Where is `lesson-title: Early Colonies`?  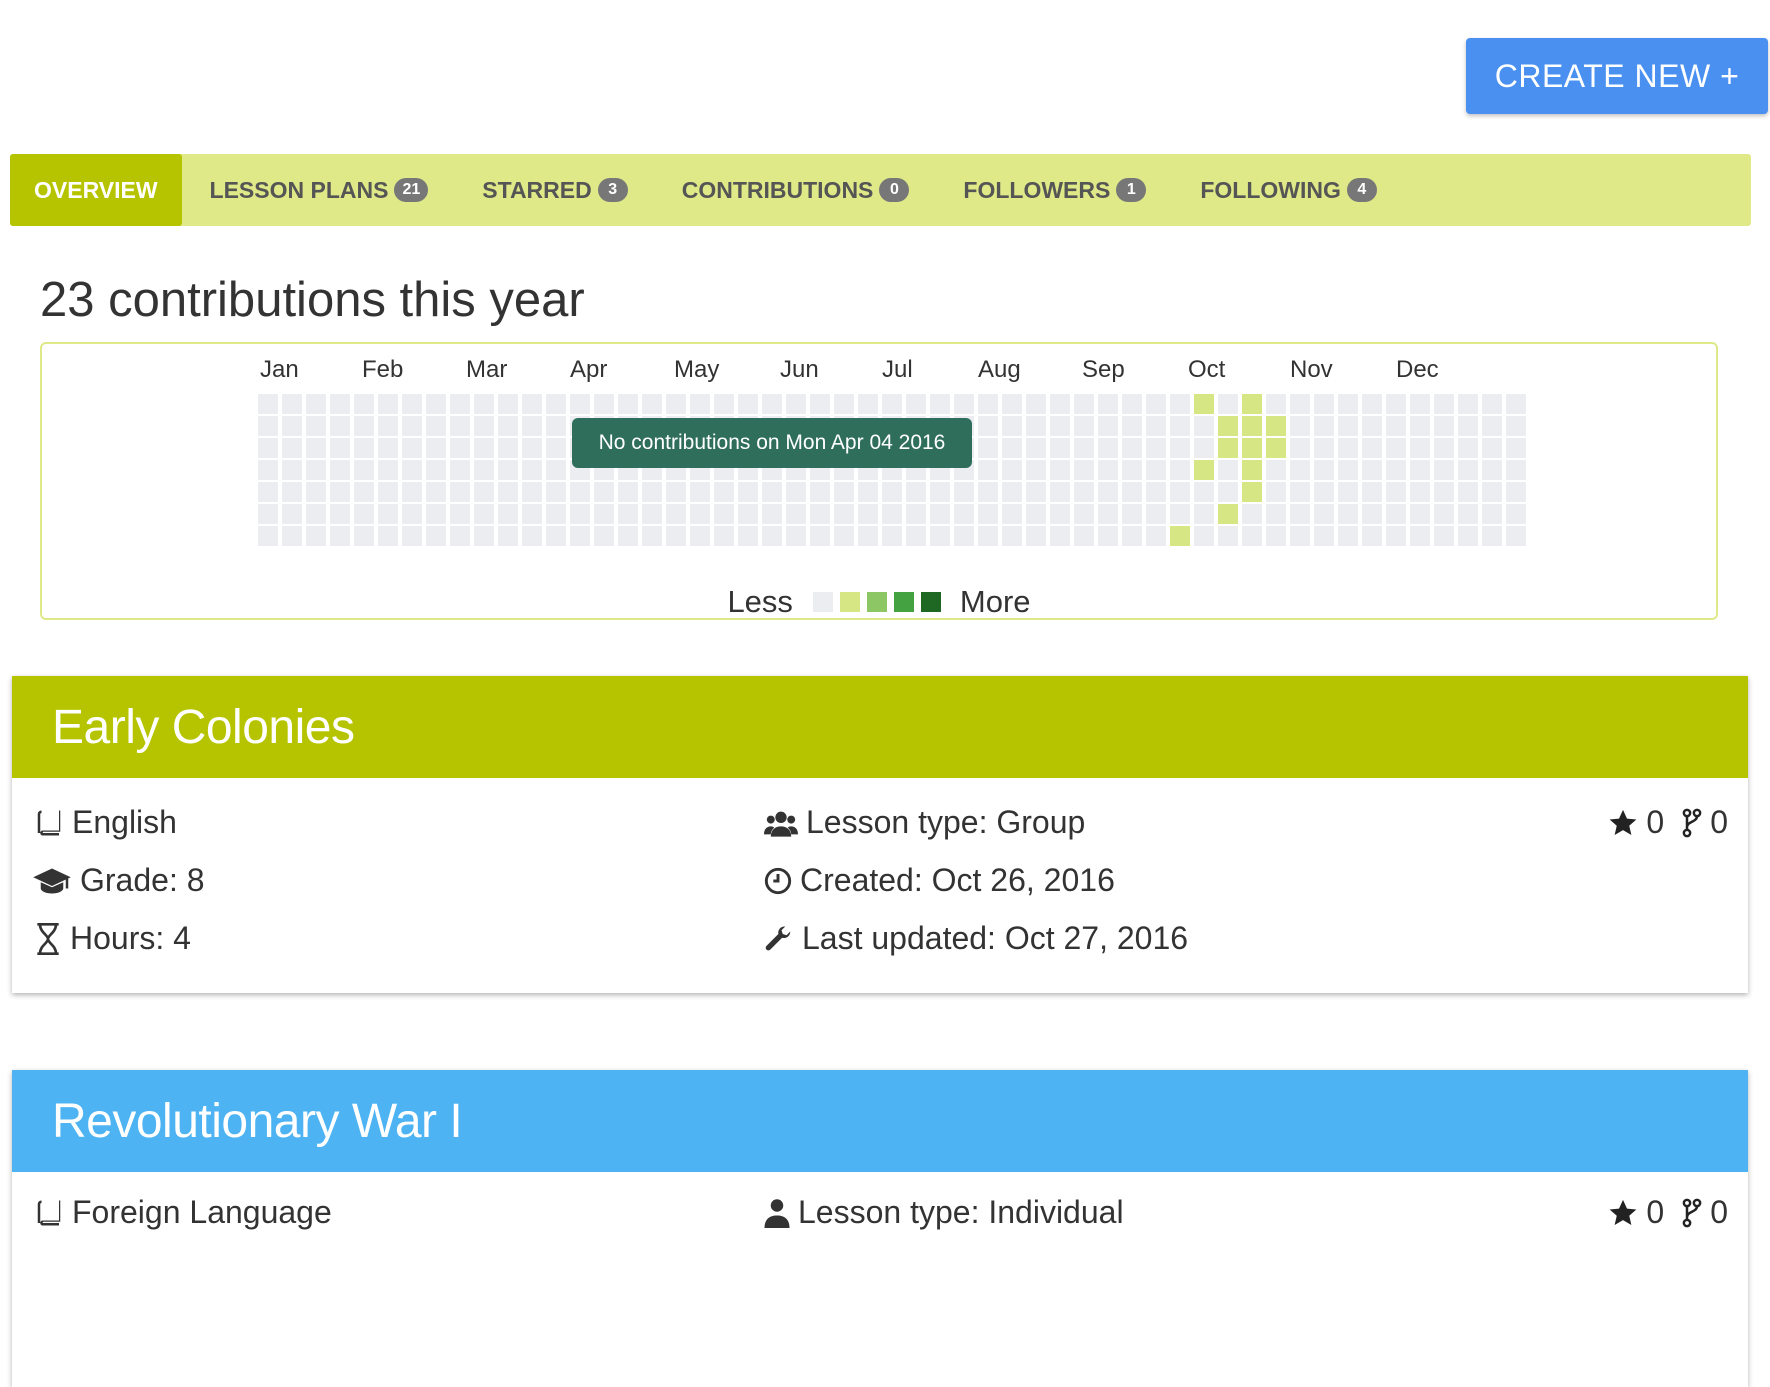
lesson-title: Early Colonies is located at coordinates (203, 727).